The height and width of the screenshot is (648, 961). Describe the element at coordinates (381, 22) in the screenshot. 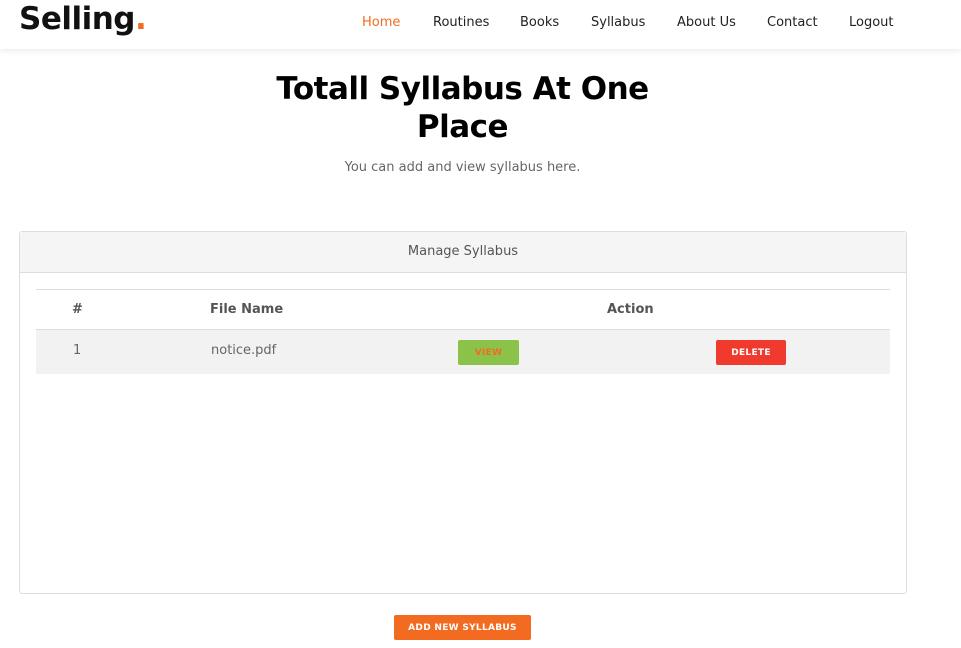

I see `nav-item-home: Home` at that location.